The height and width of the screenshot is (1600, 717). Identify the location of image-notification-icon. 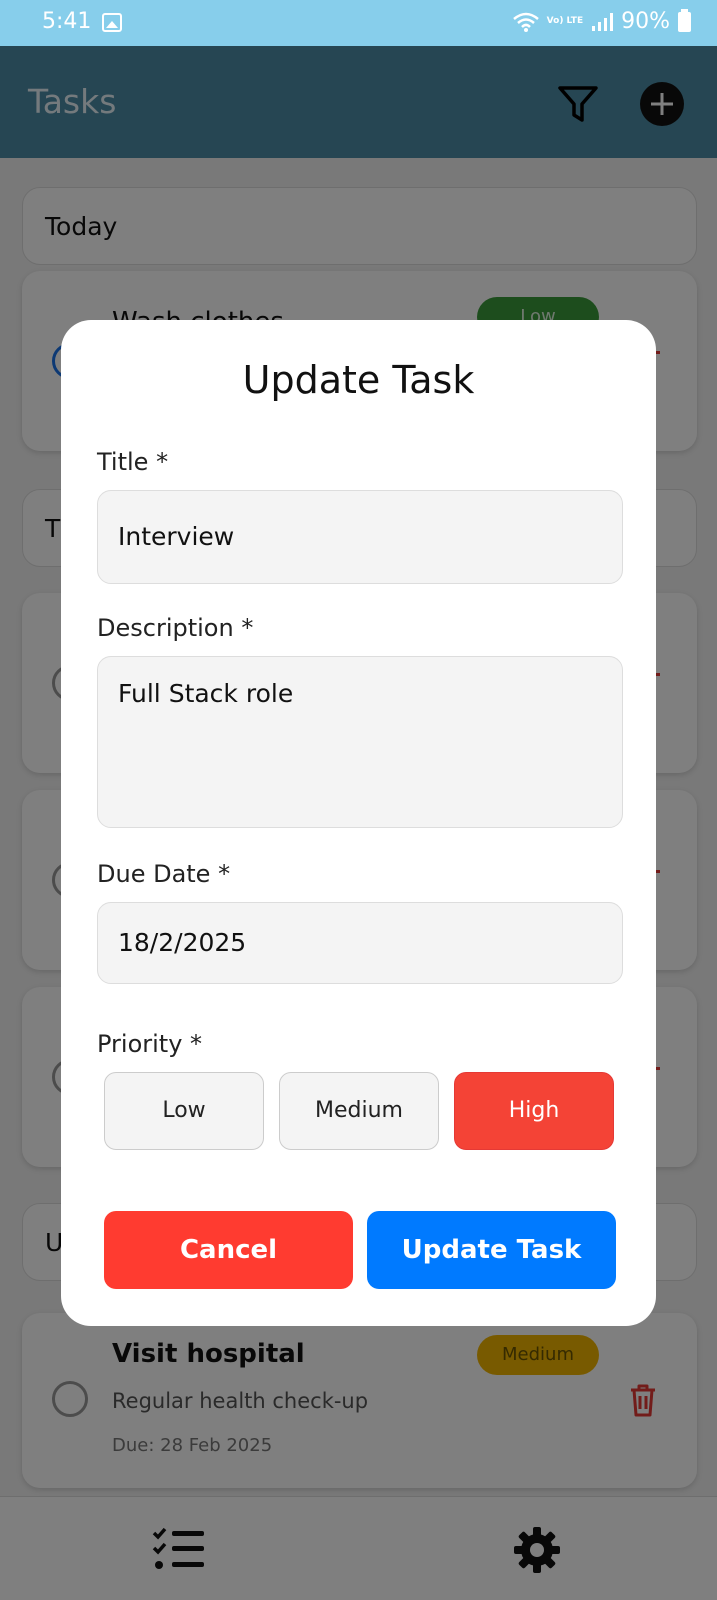
(112, 22).